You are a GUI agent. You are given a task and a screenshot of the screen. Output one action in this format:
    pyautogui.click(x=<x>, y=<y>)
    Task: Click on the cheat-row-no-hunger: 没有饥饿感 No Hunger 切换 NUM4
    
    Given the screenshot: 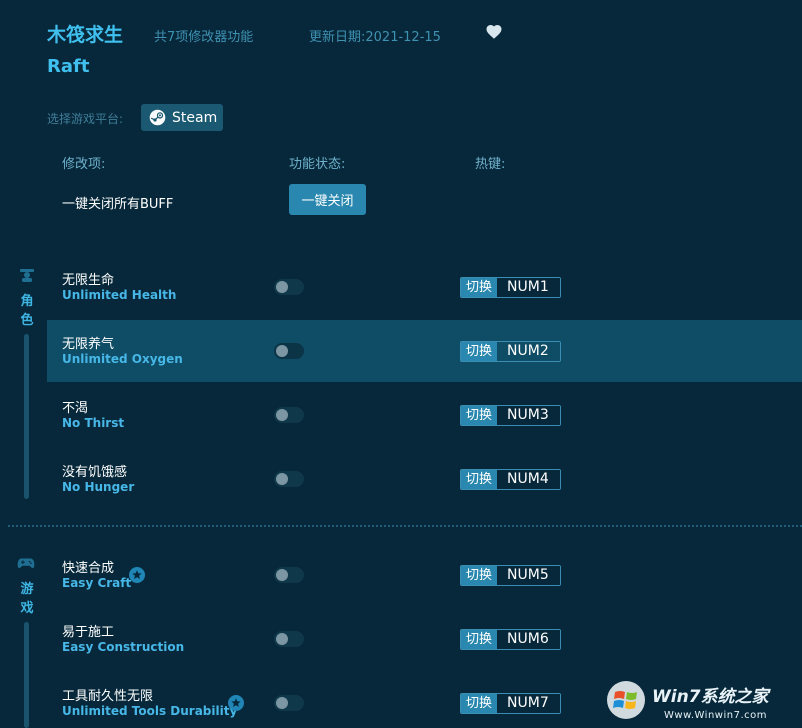 What is the action you would take?
    pyautogui.click(x=424, y=479)
    